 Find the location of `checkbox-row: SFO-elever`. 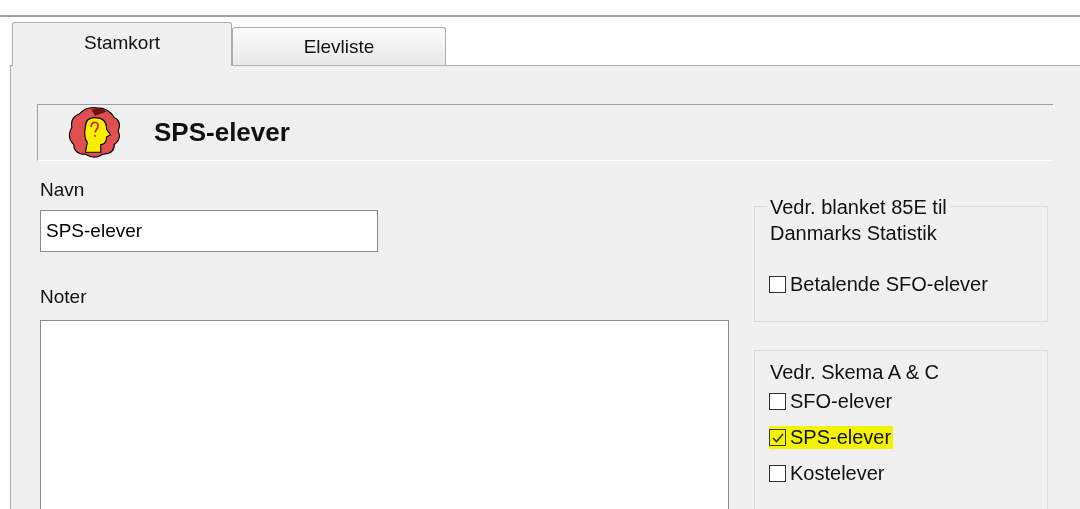

checkbox-row: SFO-elever is located at coordinates (832, 401).